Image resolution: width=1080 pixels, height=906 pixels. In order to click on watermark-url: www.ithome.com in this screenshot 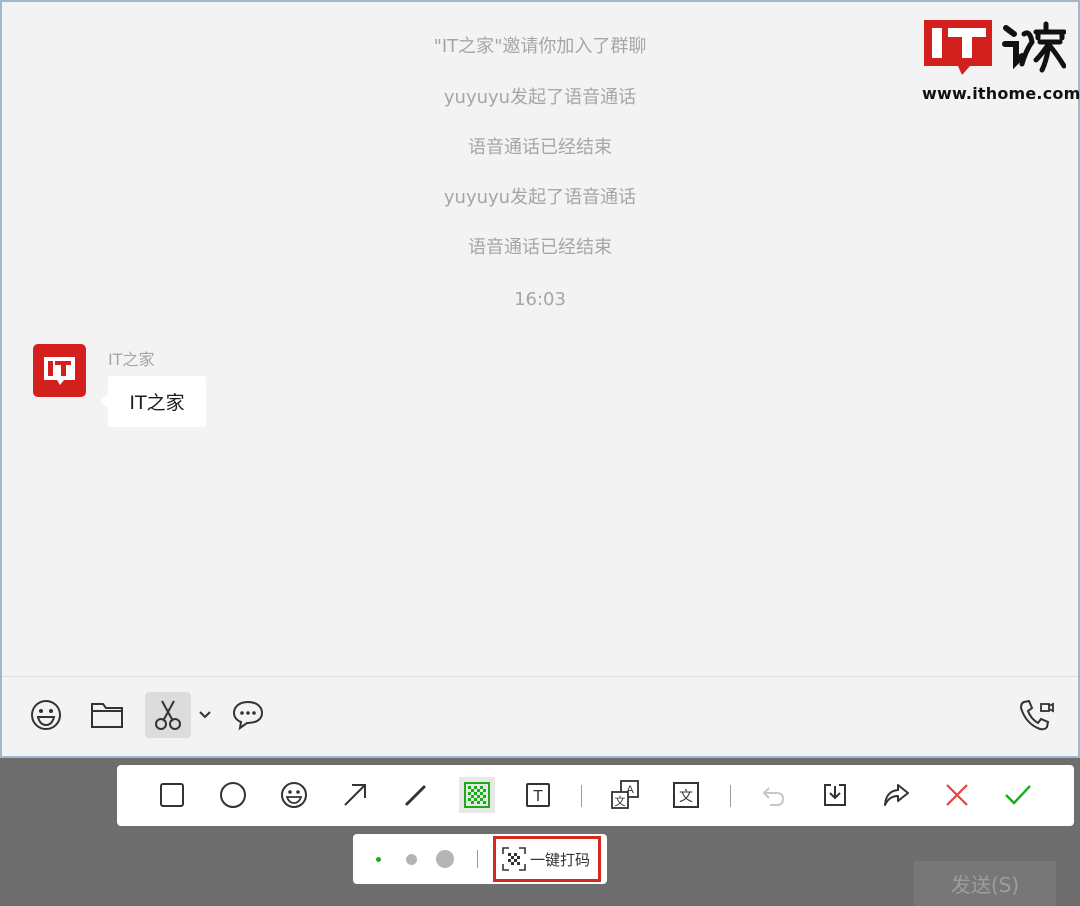, I will do `click(1001, 93)`.